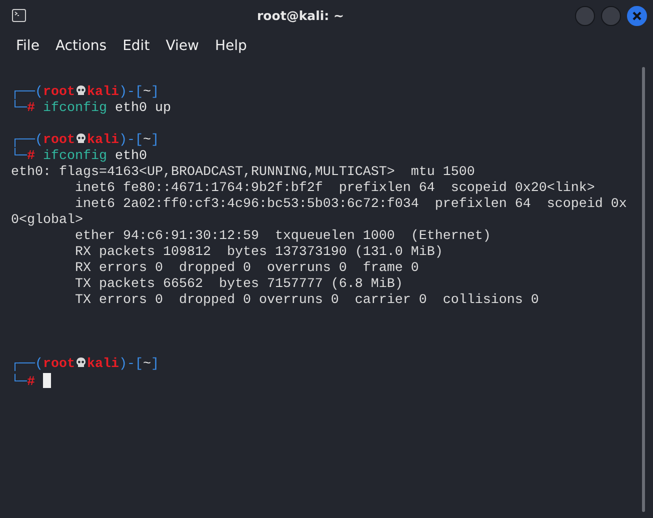 The image size is (653, 518). I want to click on menu-item: File, so click(28, 46).